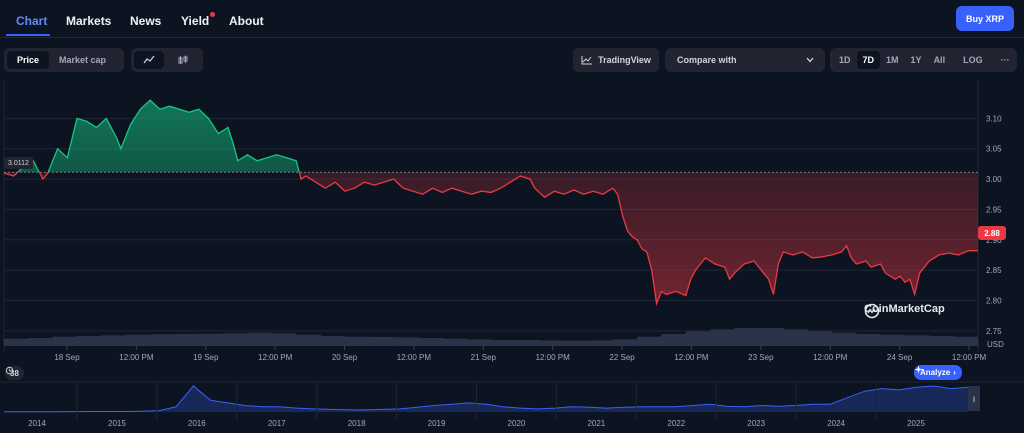  Describe the element at coordinates (213, 14) in the screenshot. I see `new-dot-icon` at that location.